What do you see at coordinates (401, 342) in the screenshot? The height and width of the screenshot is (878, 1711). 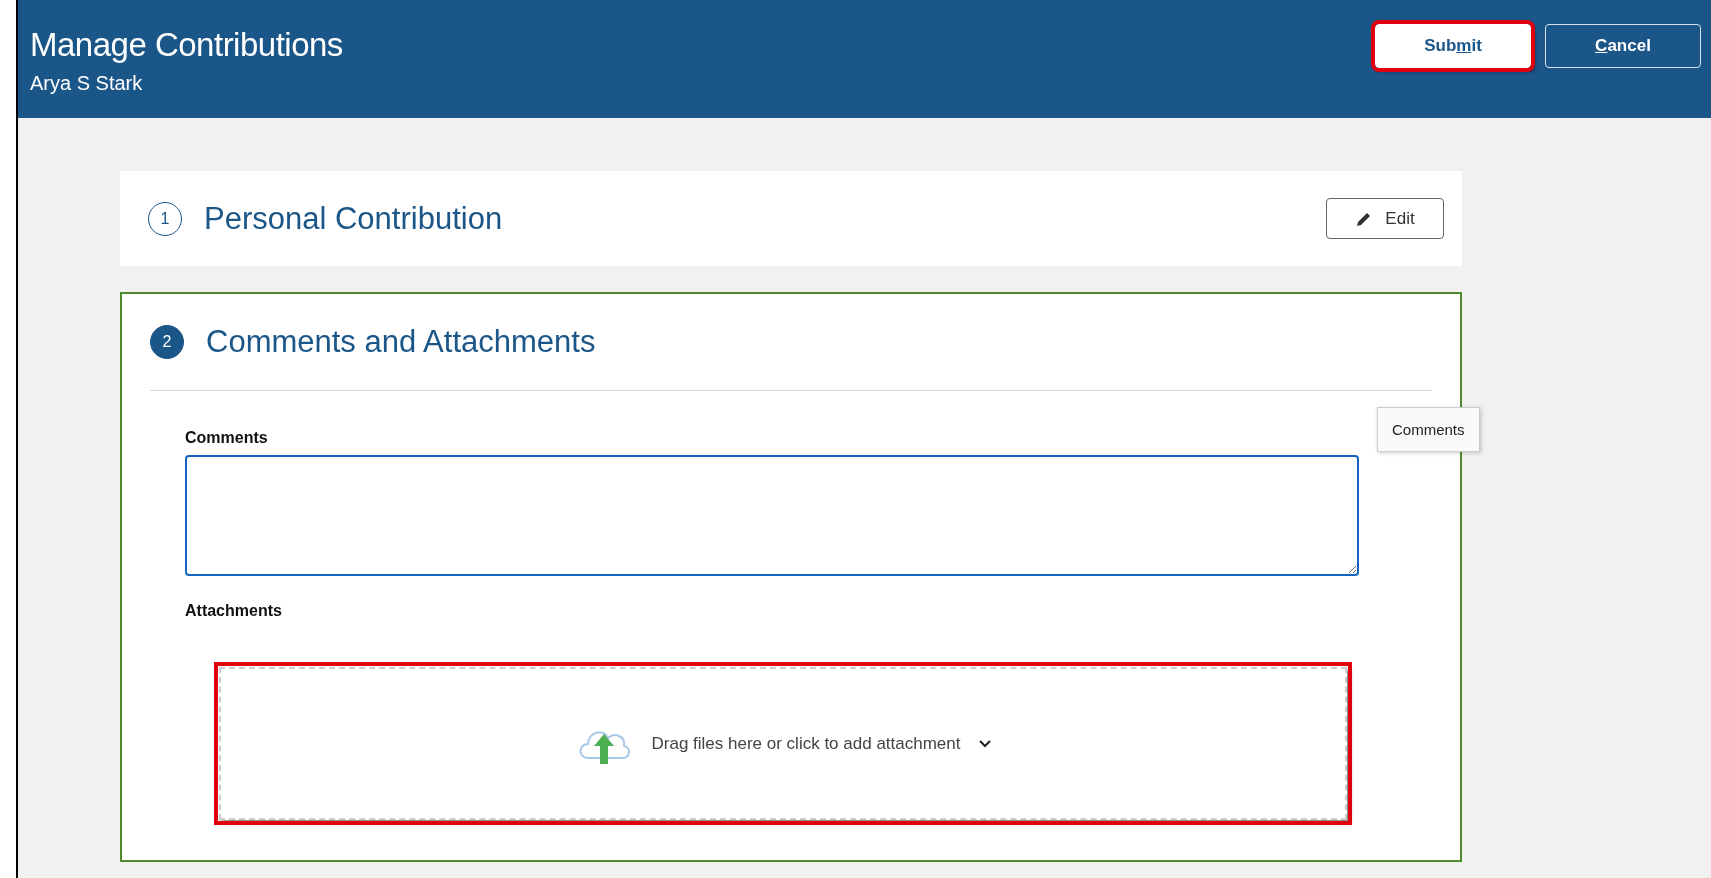 I see `section-title: Comments and Attachments` at bounding box center [401, 342].